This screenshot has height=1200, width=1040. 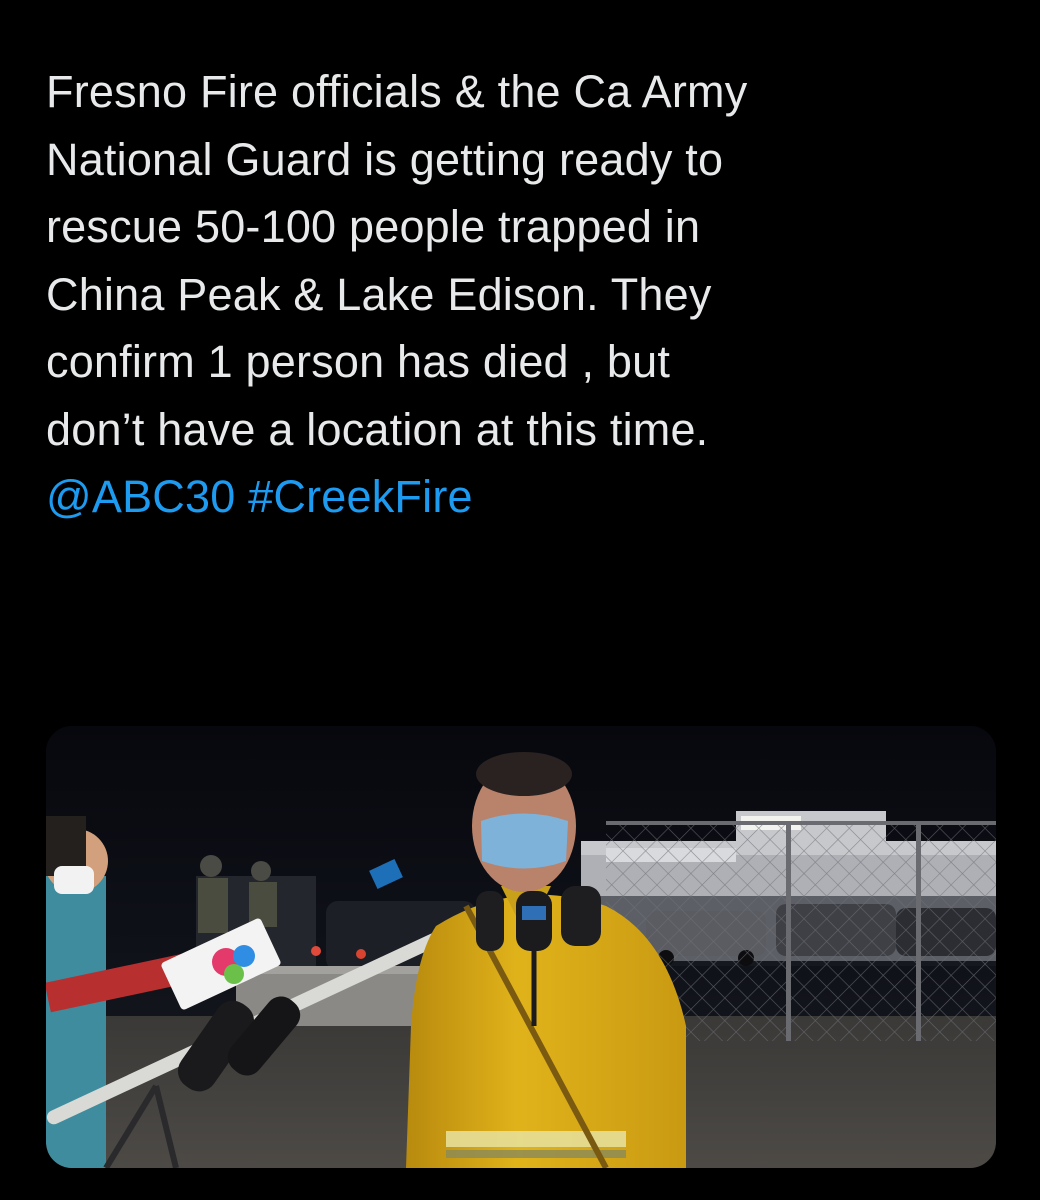 What do you see at coordinates (385, 159) in the screenshot?
I see `tweet-line: National Guard is getting ready to` at bounding box center [385, 159].